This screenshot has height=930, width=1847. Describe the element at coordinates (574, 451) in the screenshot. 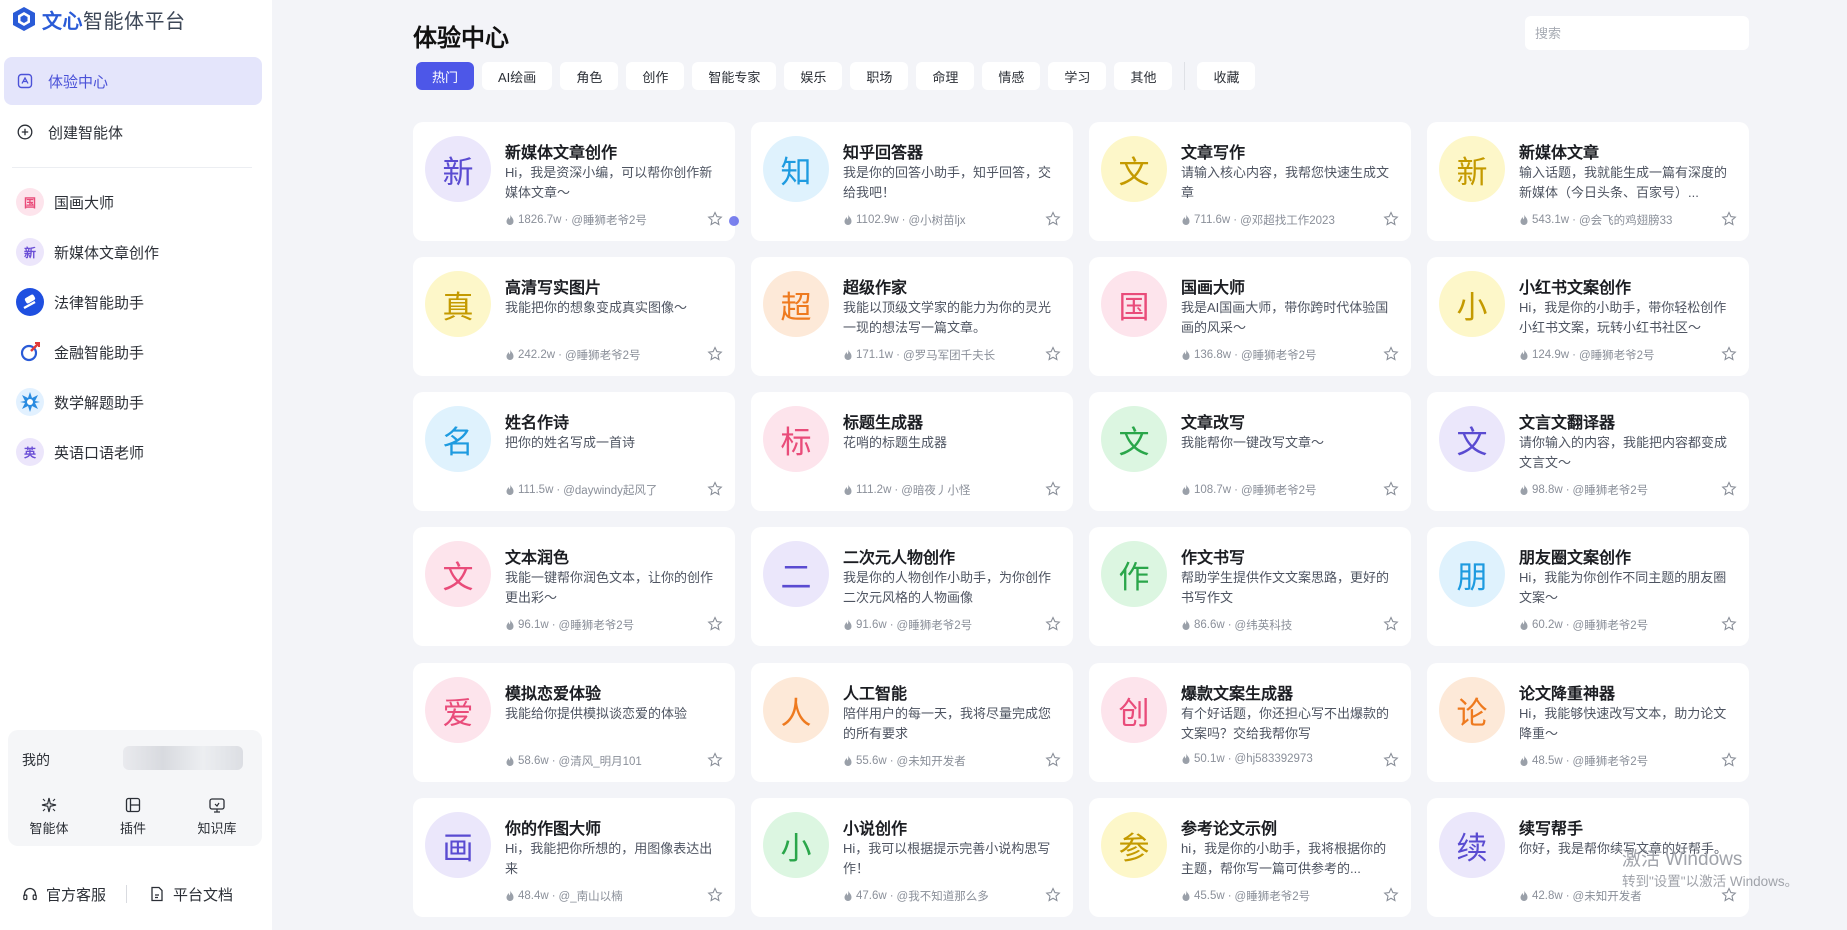

I see `agent-card: 名姓名作诗 把你的姓名写成一首诗 111.5w · @daywindy起风了` at that location.